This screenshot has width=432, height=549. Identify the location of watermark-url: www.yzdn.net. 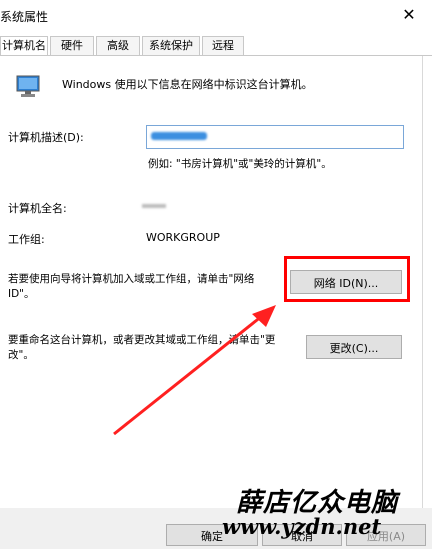
(302, 526).